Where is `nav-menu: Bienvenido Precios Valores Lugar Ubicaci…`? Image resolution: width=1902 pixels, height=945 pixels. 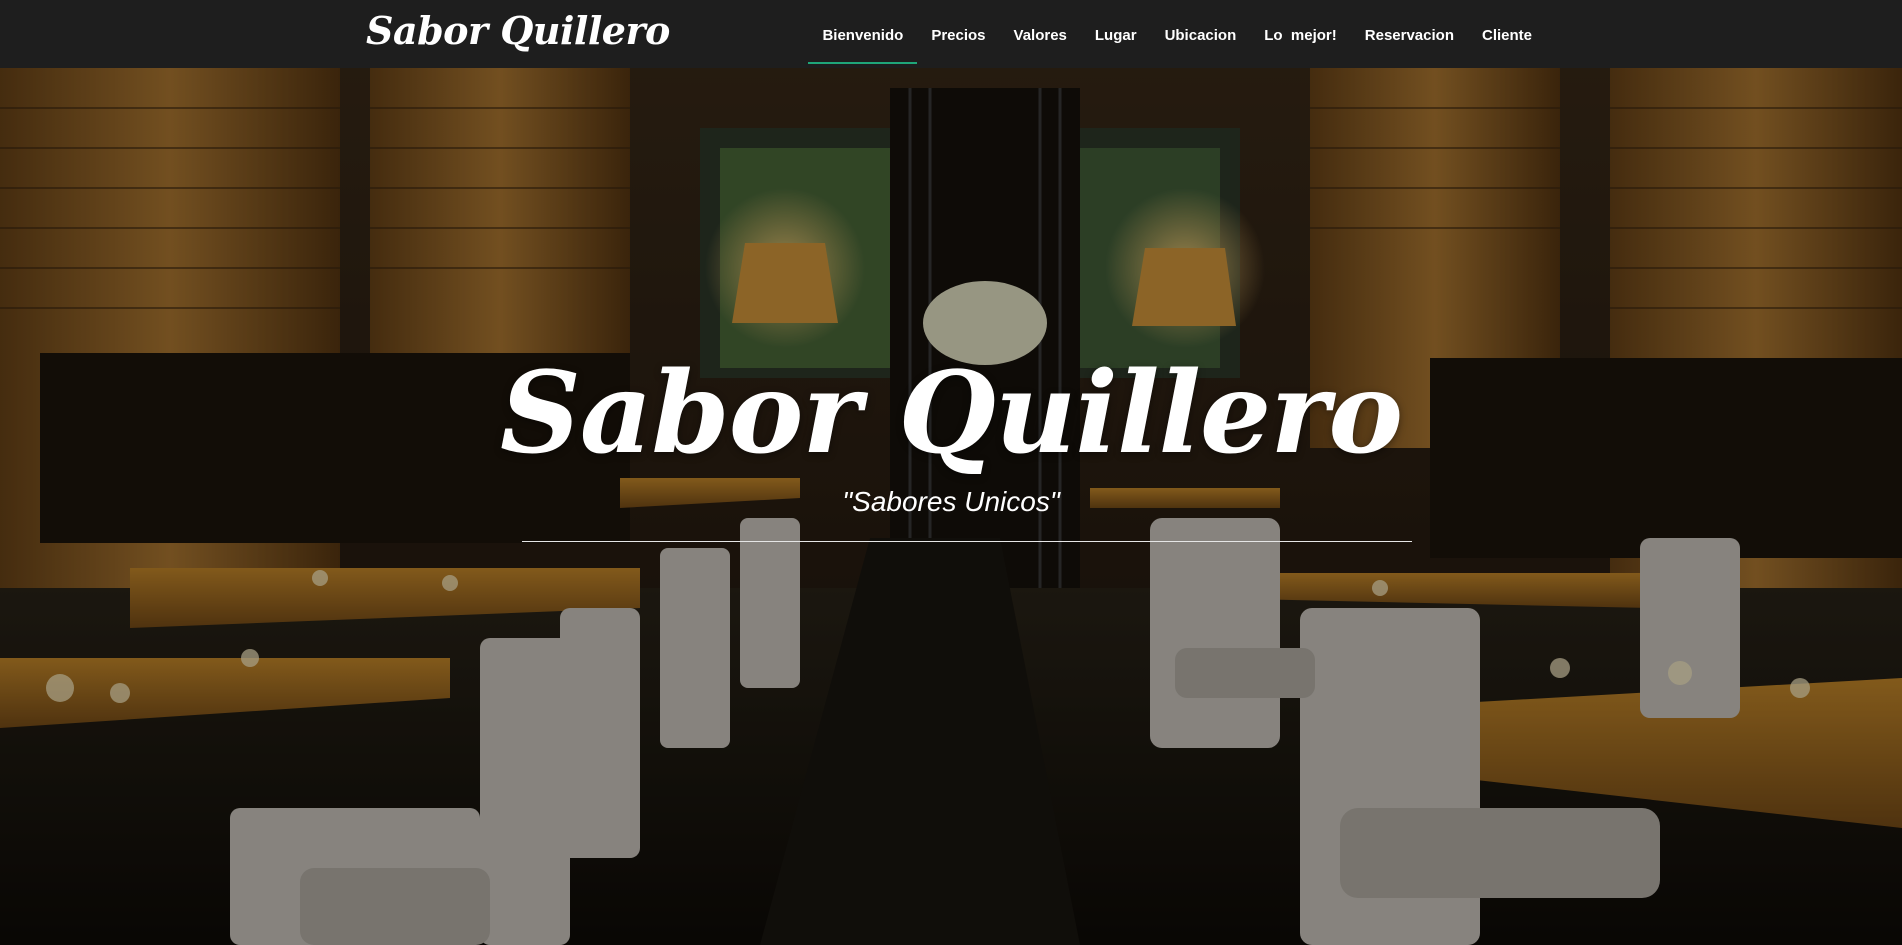 nav-menu: Bienvenido Precios Valores Lugar Ubicaci… is located at coordinates (1177, 34).